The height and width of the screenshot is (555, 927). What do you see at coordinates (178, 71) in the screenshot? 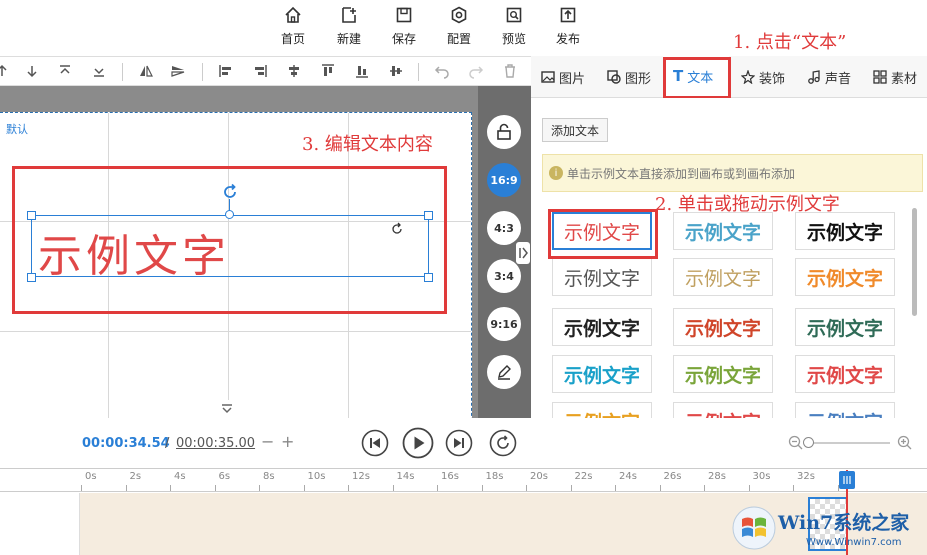
I see `flip-vertical-icon` at bounding box center [178, 71].